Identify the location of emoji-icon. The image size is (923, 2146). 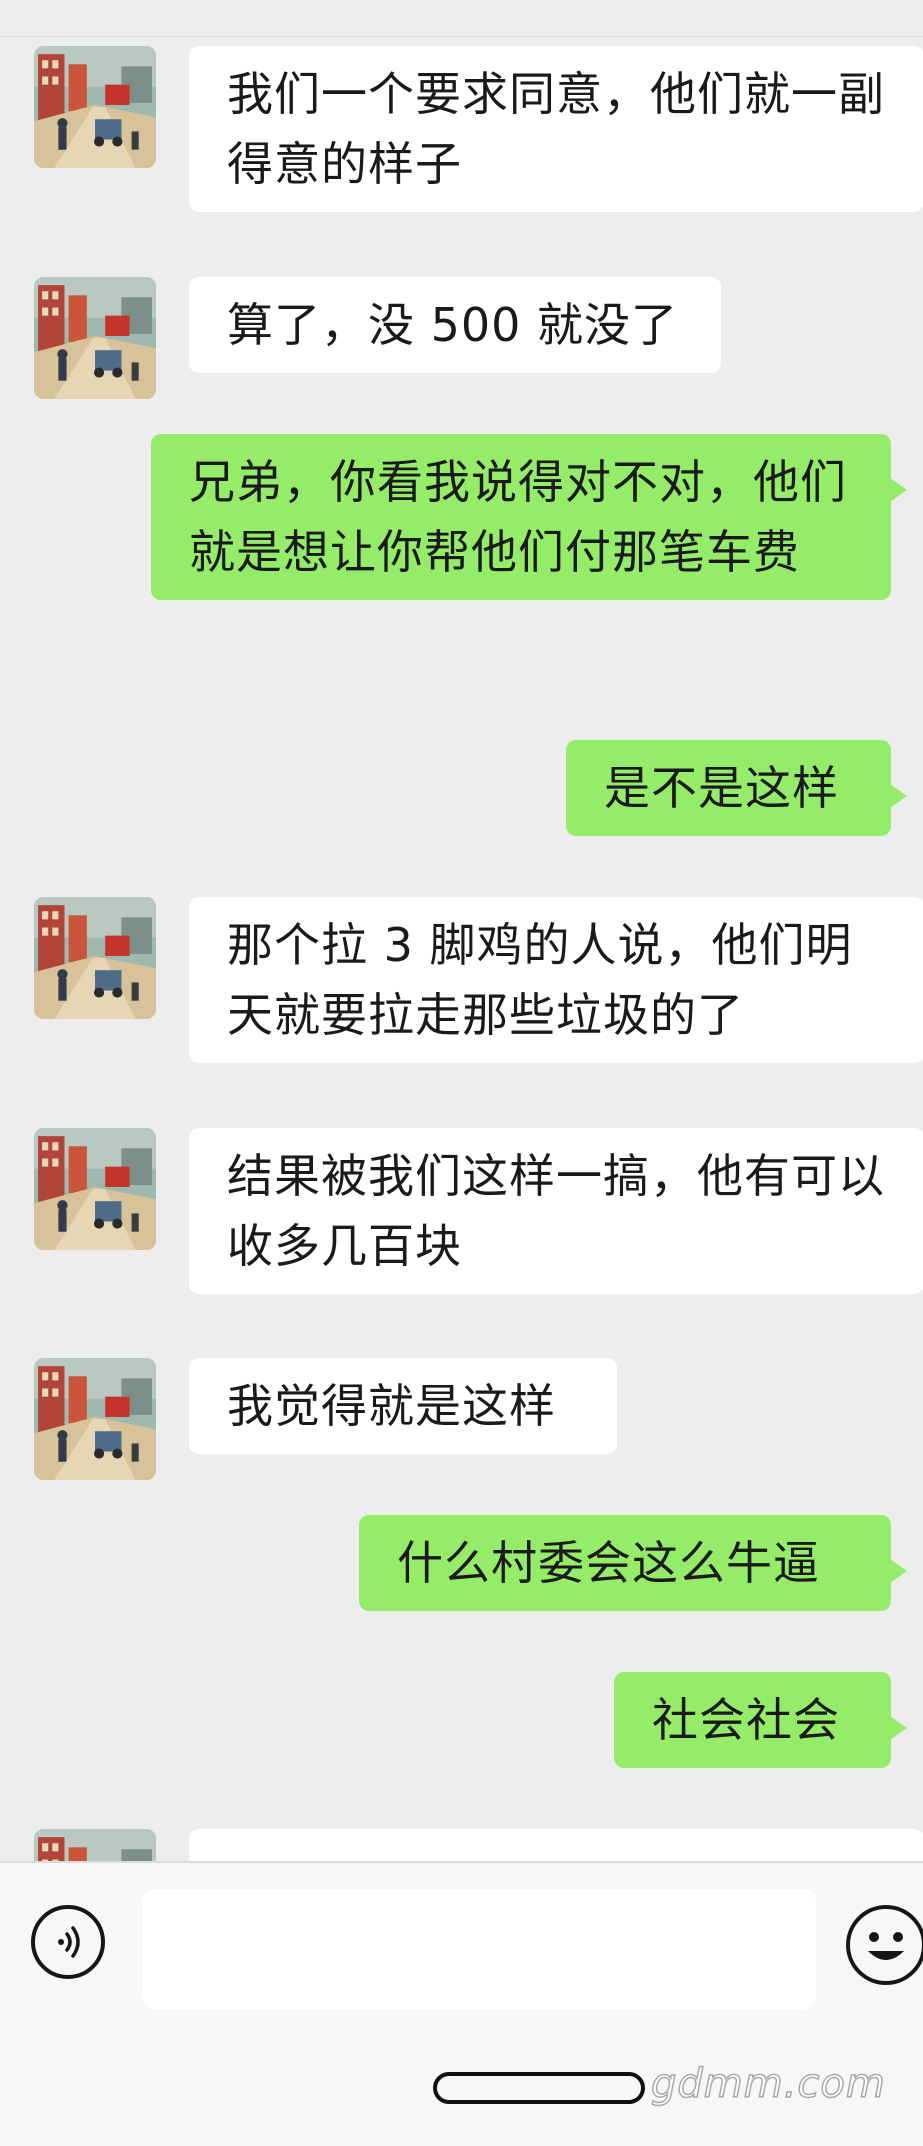
(886, 1946).